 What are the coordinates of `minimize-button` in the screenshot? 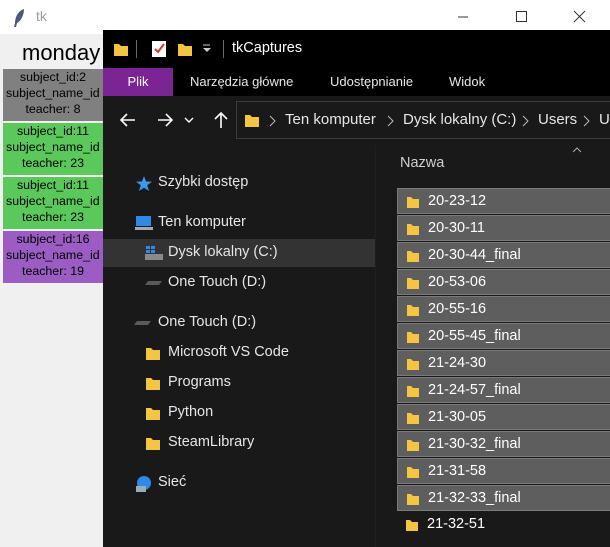 It's located at (463, 17).